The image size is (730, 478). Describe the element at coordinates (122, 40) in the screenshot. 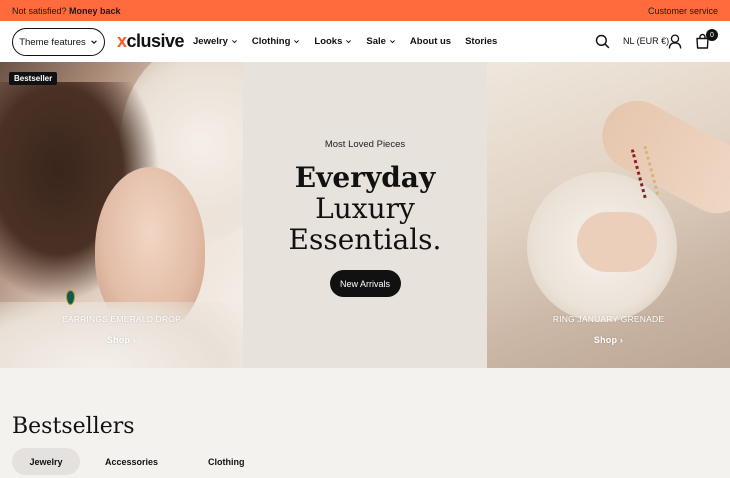

I see `logo-mark: x` at that location.